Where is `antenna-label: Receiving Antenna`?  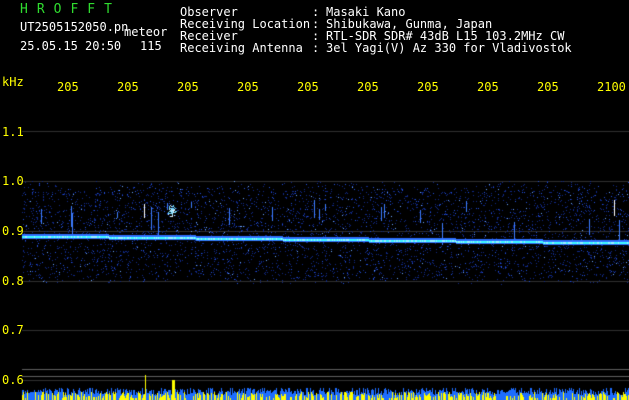 antenna-label: Receiving Antenna is located at coordinates (241, 48).